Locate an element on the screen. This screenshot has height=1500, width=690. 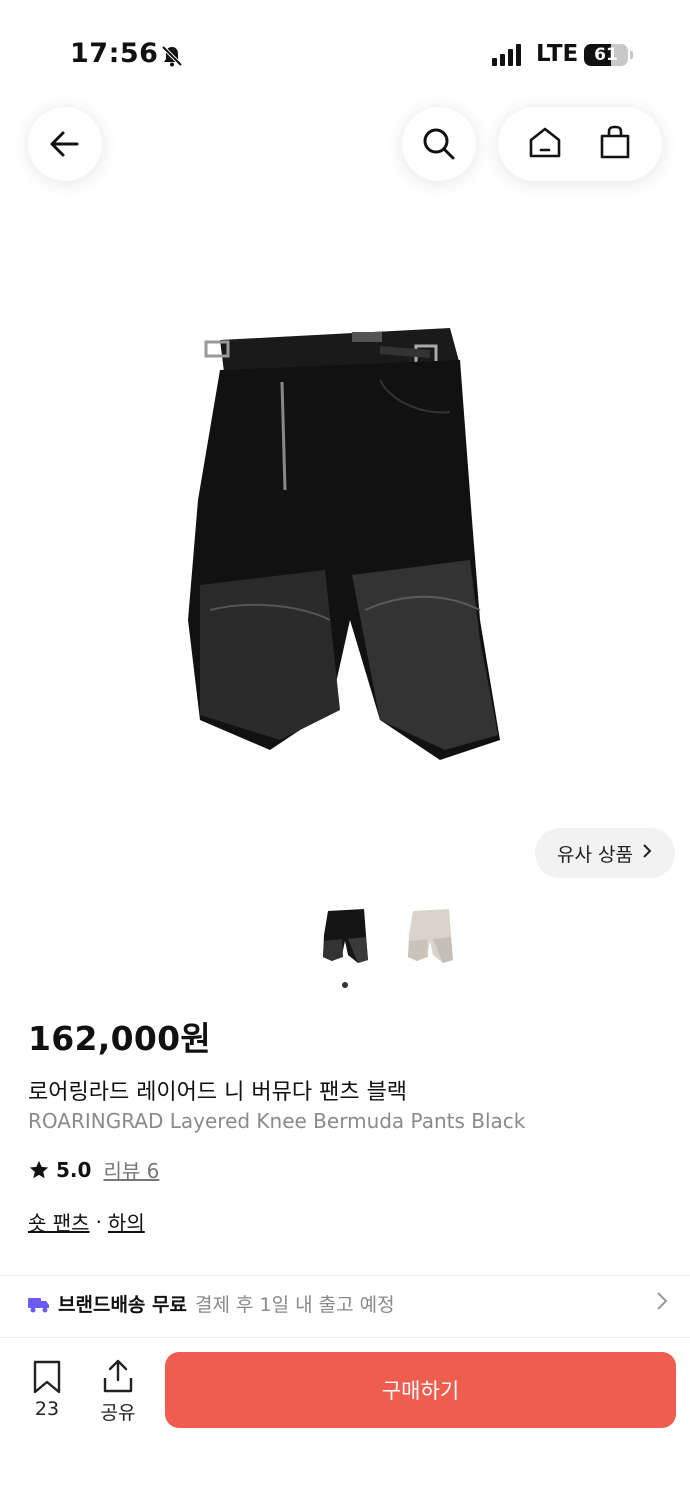
buy-button: 구매하기 is located at coordinates (420, 1390).